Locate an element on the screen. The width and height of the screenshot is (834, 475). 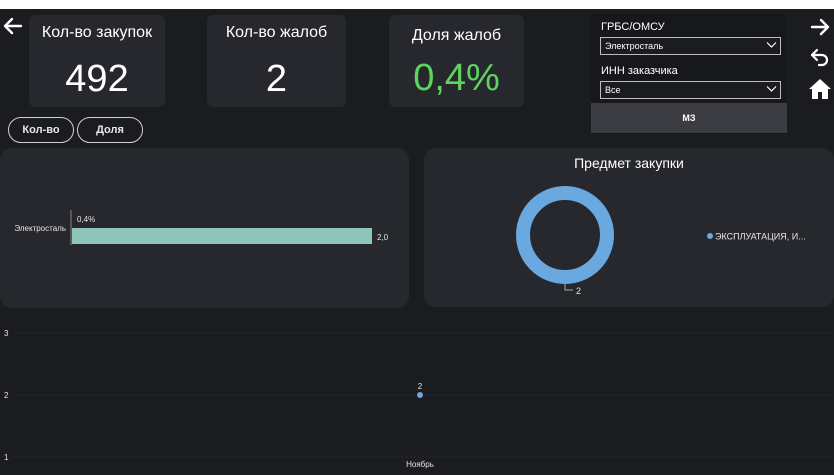
grbs-filter-label: ГРБС/ОМСУ is located at coordinates (633, 27).